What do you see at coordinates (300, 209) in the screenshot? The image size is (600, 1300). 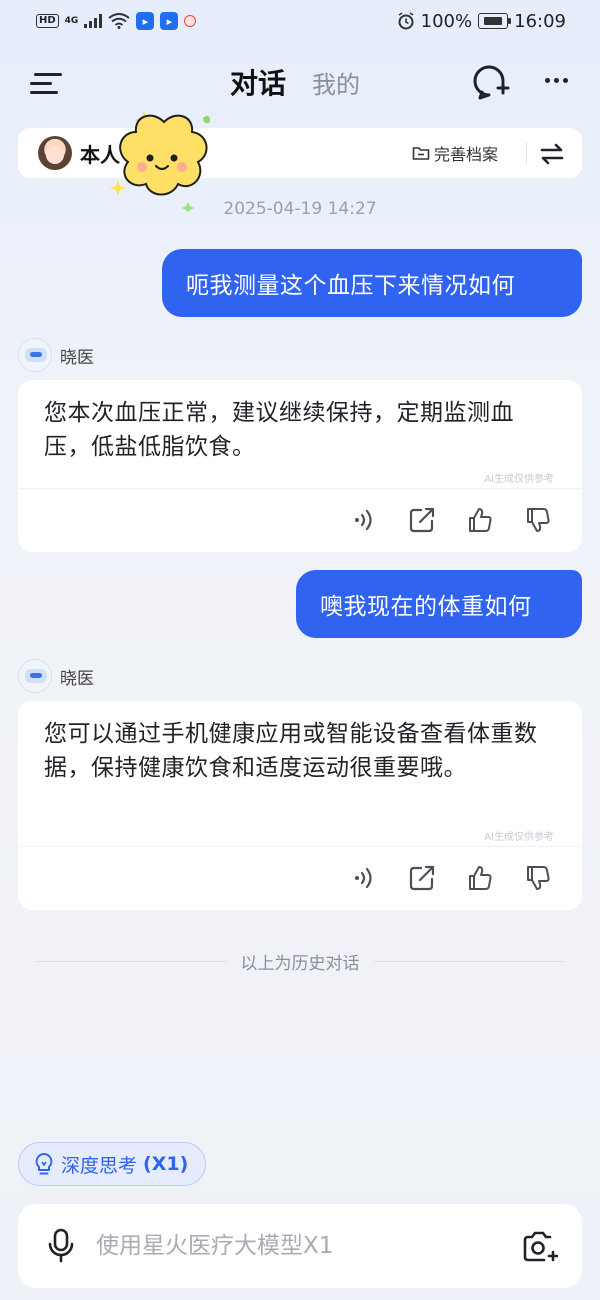 I see `chat-timestamp: 2025-04-19 14:27` at bounding box center [300, 209].